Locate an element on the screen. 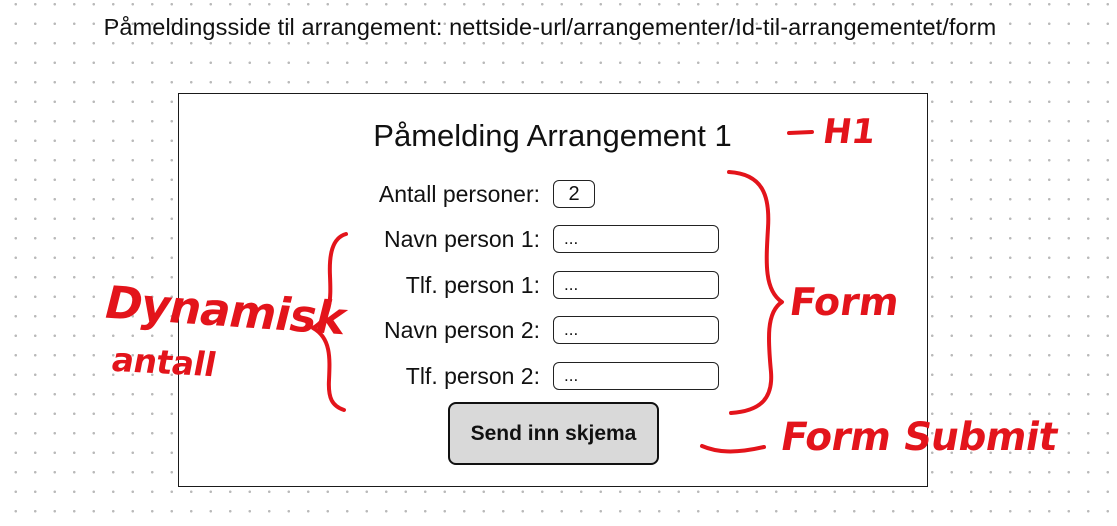  form-brace-mark is located at coordinates (755, 292).